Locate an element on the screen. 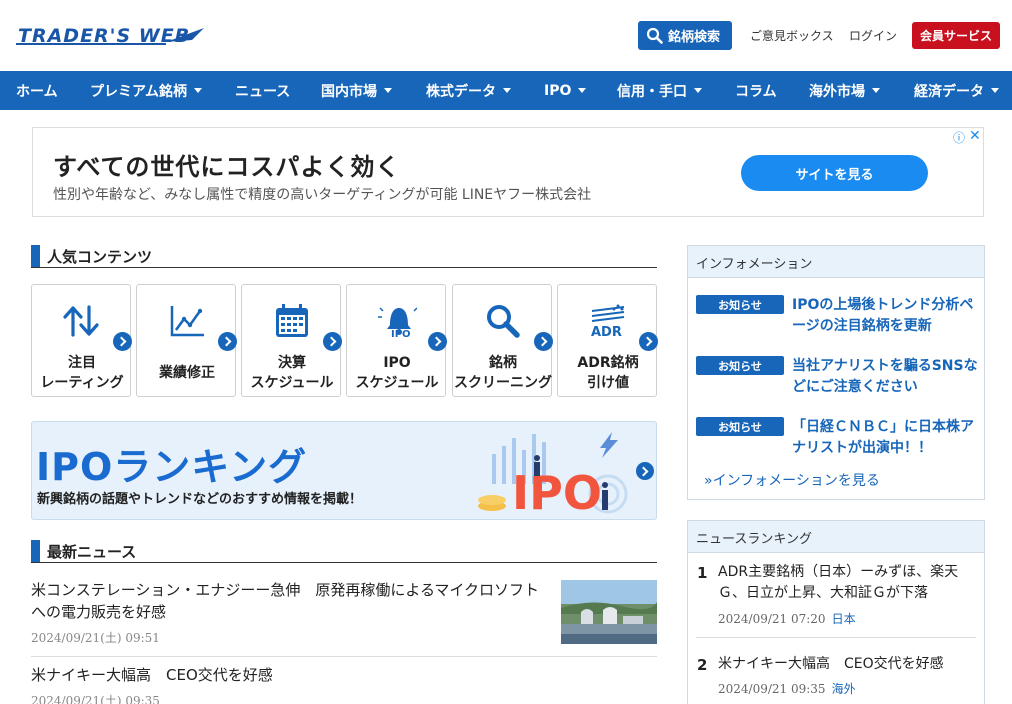 This screenshot has height=704, width=1012. rank-category: 海外 is located at coordinates (844, 689).